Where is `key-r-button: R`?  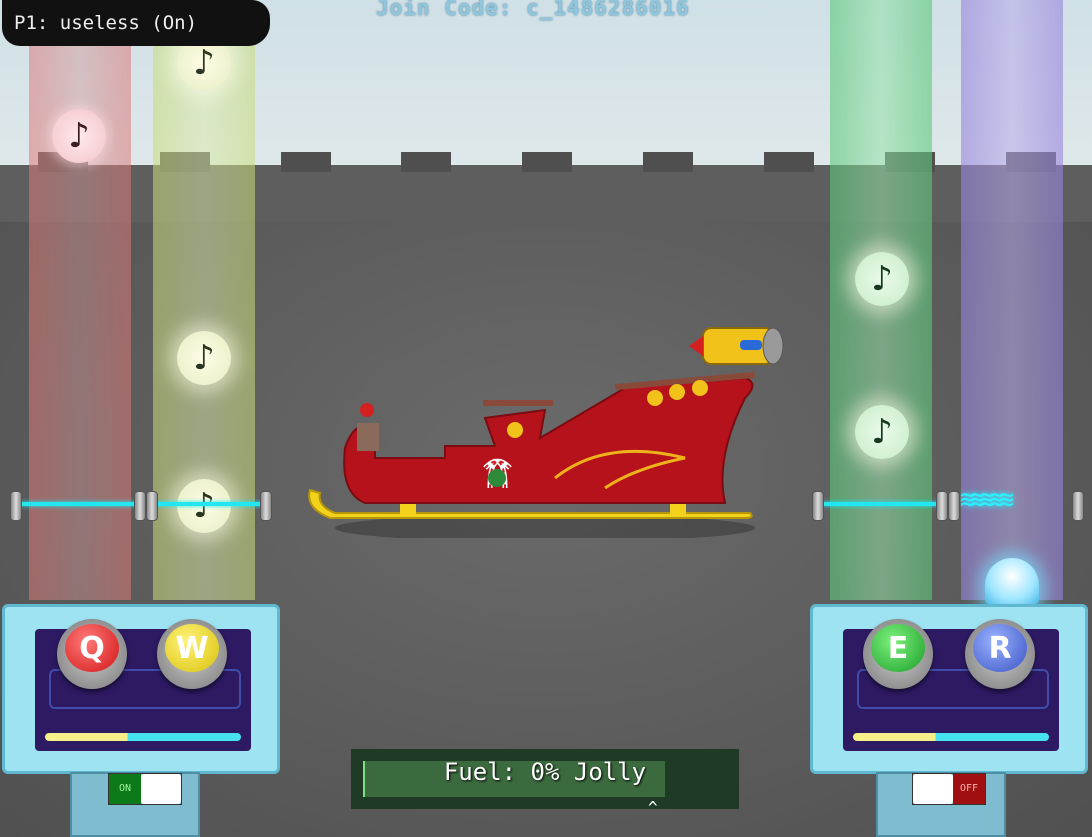 key-r-button: R is located at coordinates (1000, 654).